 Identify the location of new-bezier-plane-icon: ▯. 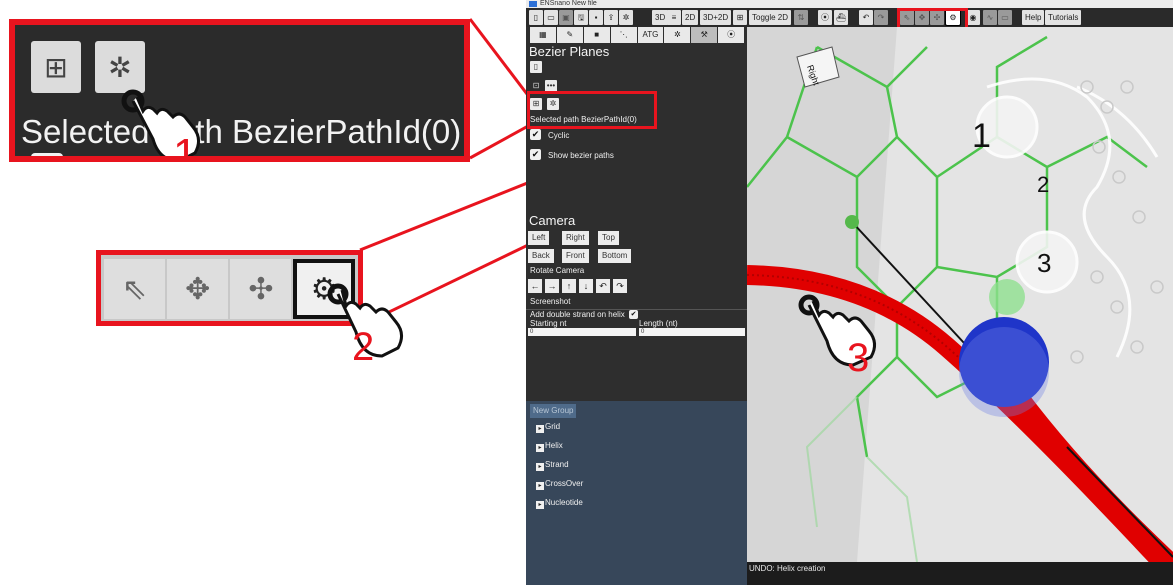
(536, 67).